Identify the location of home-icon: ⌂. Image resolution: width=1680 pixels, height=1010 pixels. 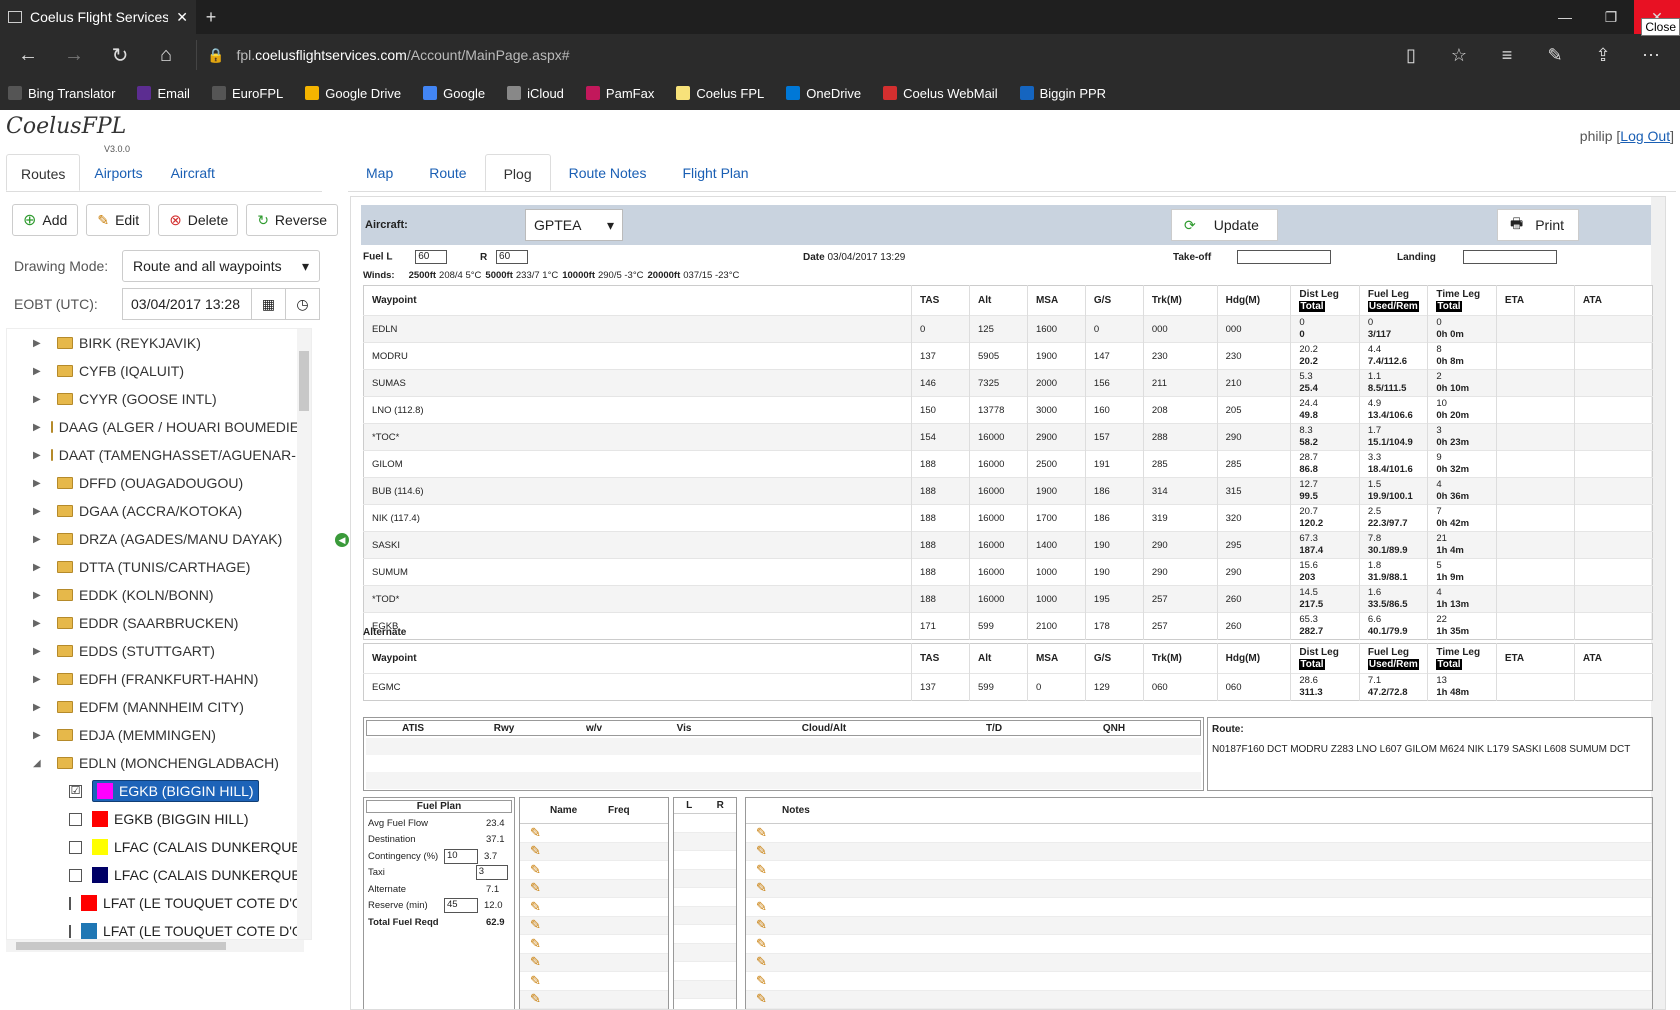
(166, 55).